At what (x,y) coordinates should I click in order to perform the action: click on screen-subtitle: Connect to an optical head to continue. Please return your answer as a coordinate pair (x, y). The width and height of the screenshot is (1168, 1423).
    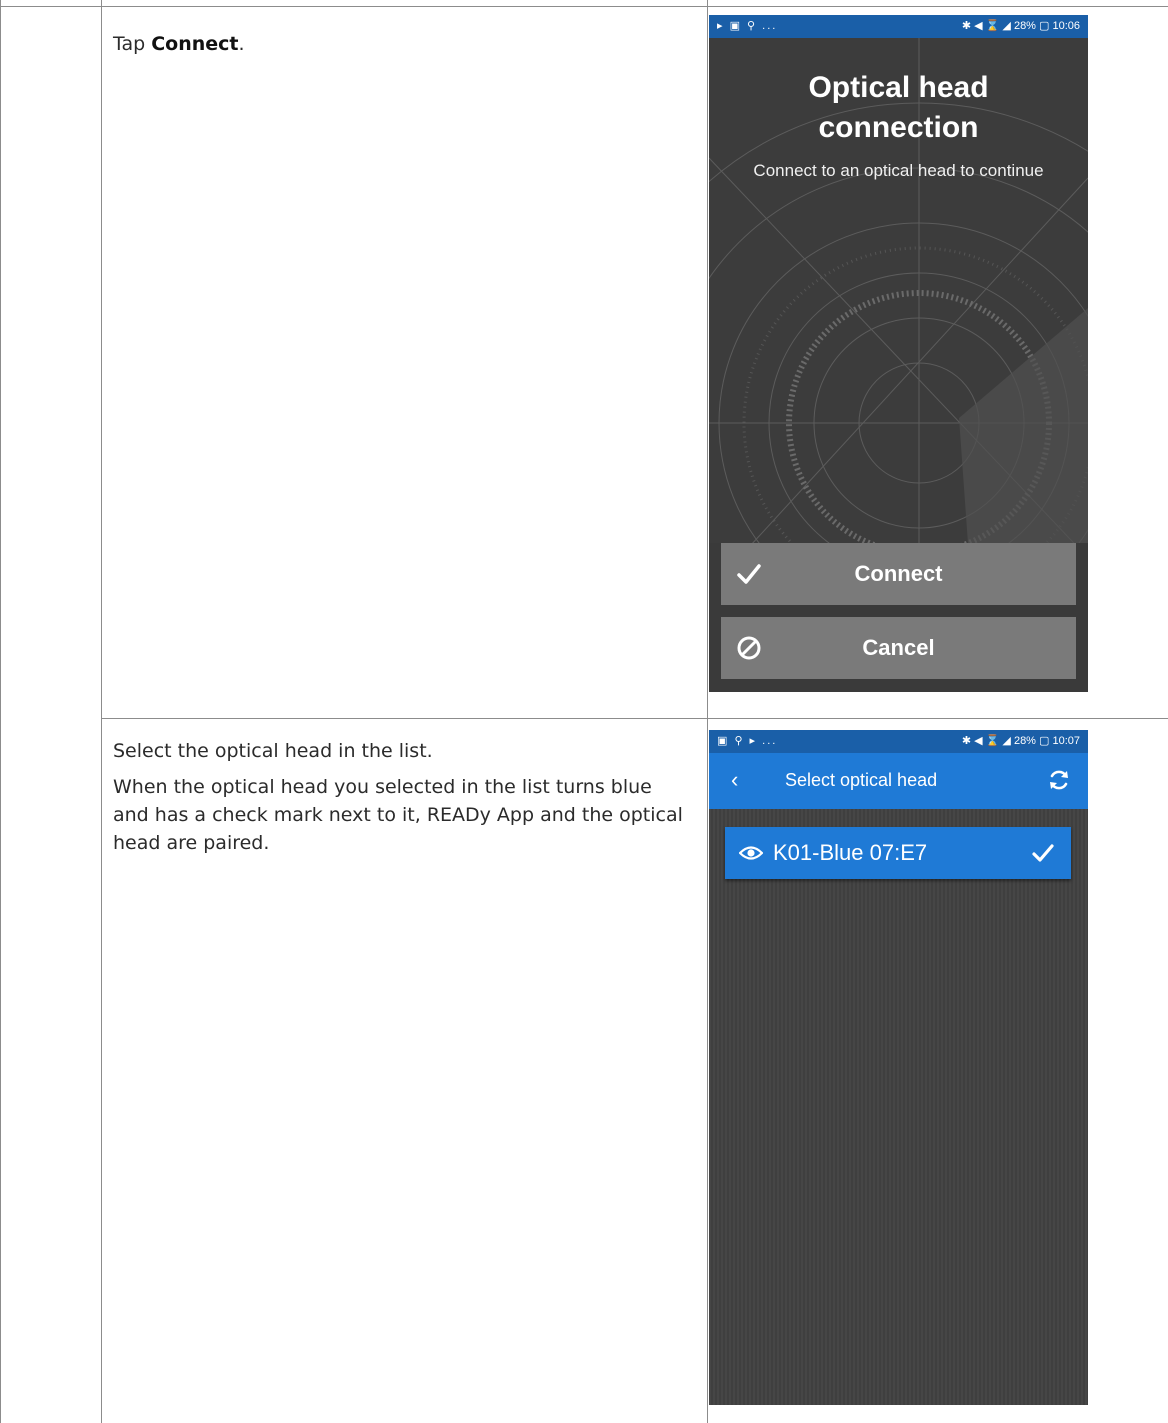
    Looking at the image, I should click on (898, 170).